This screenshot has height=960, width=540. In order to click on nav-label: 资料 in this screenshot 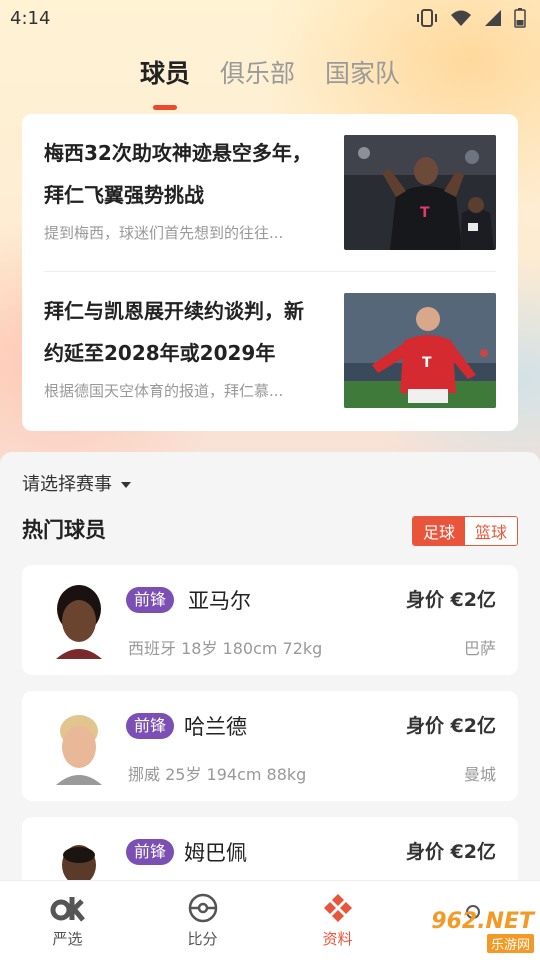, I will do `click(337, 939)`.